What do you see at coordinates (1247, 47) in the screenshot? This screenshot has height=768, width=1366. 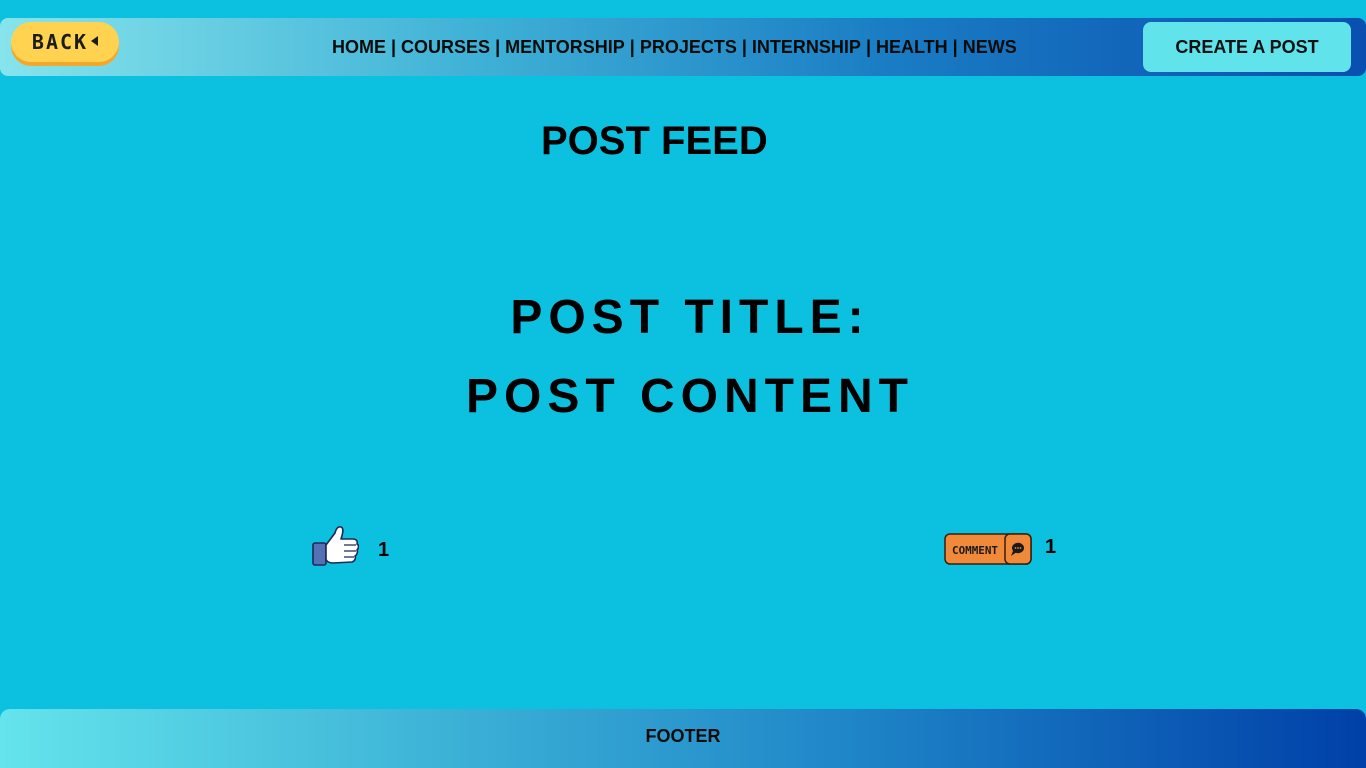 I see `create-post-button: CREATE A POST` at bounding box center [1247, 47].